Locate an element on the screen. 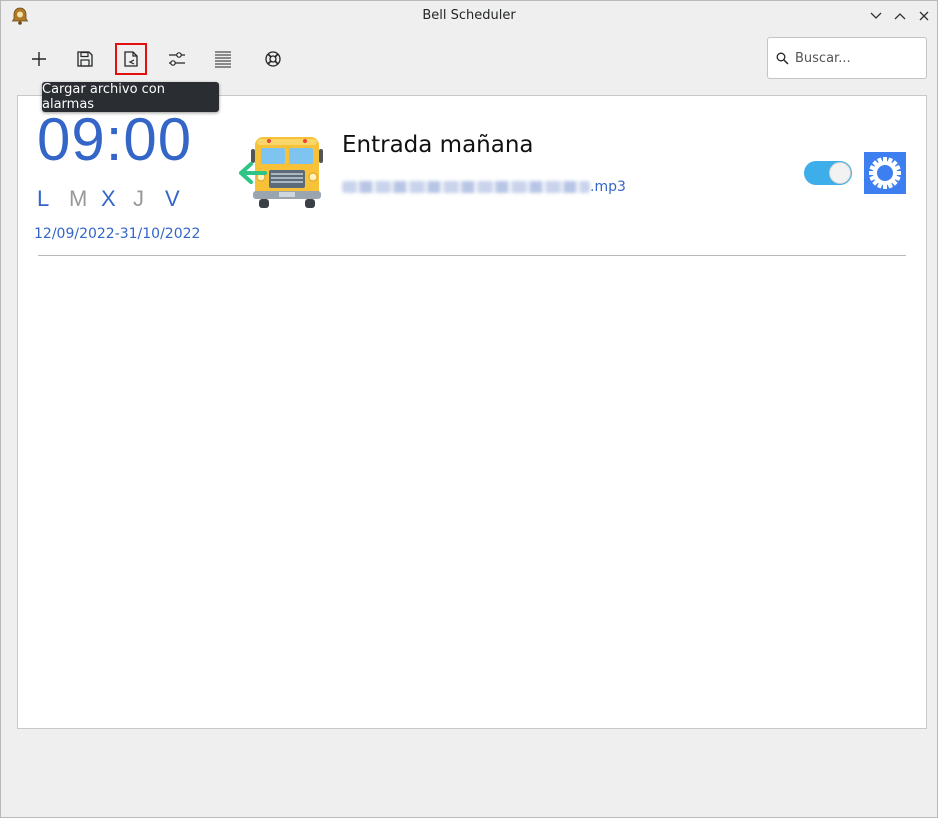 The height and width of the screenshot is (818, 938). window-title: Bell Scheduler is located at coordinates (469, 15).